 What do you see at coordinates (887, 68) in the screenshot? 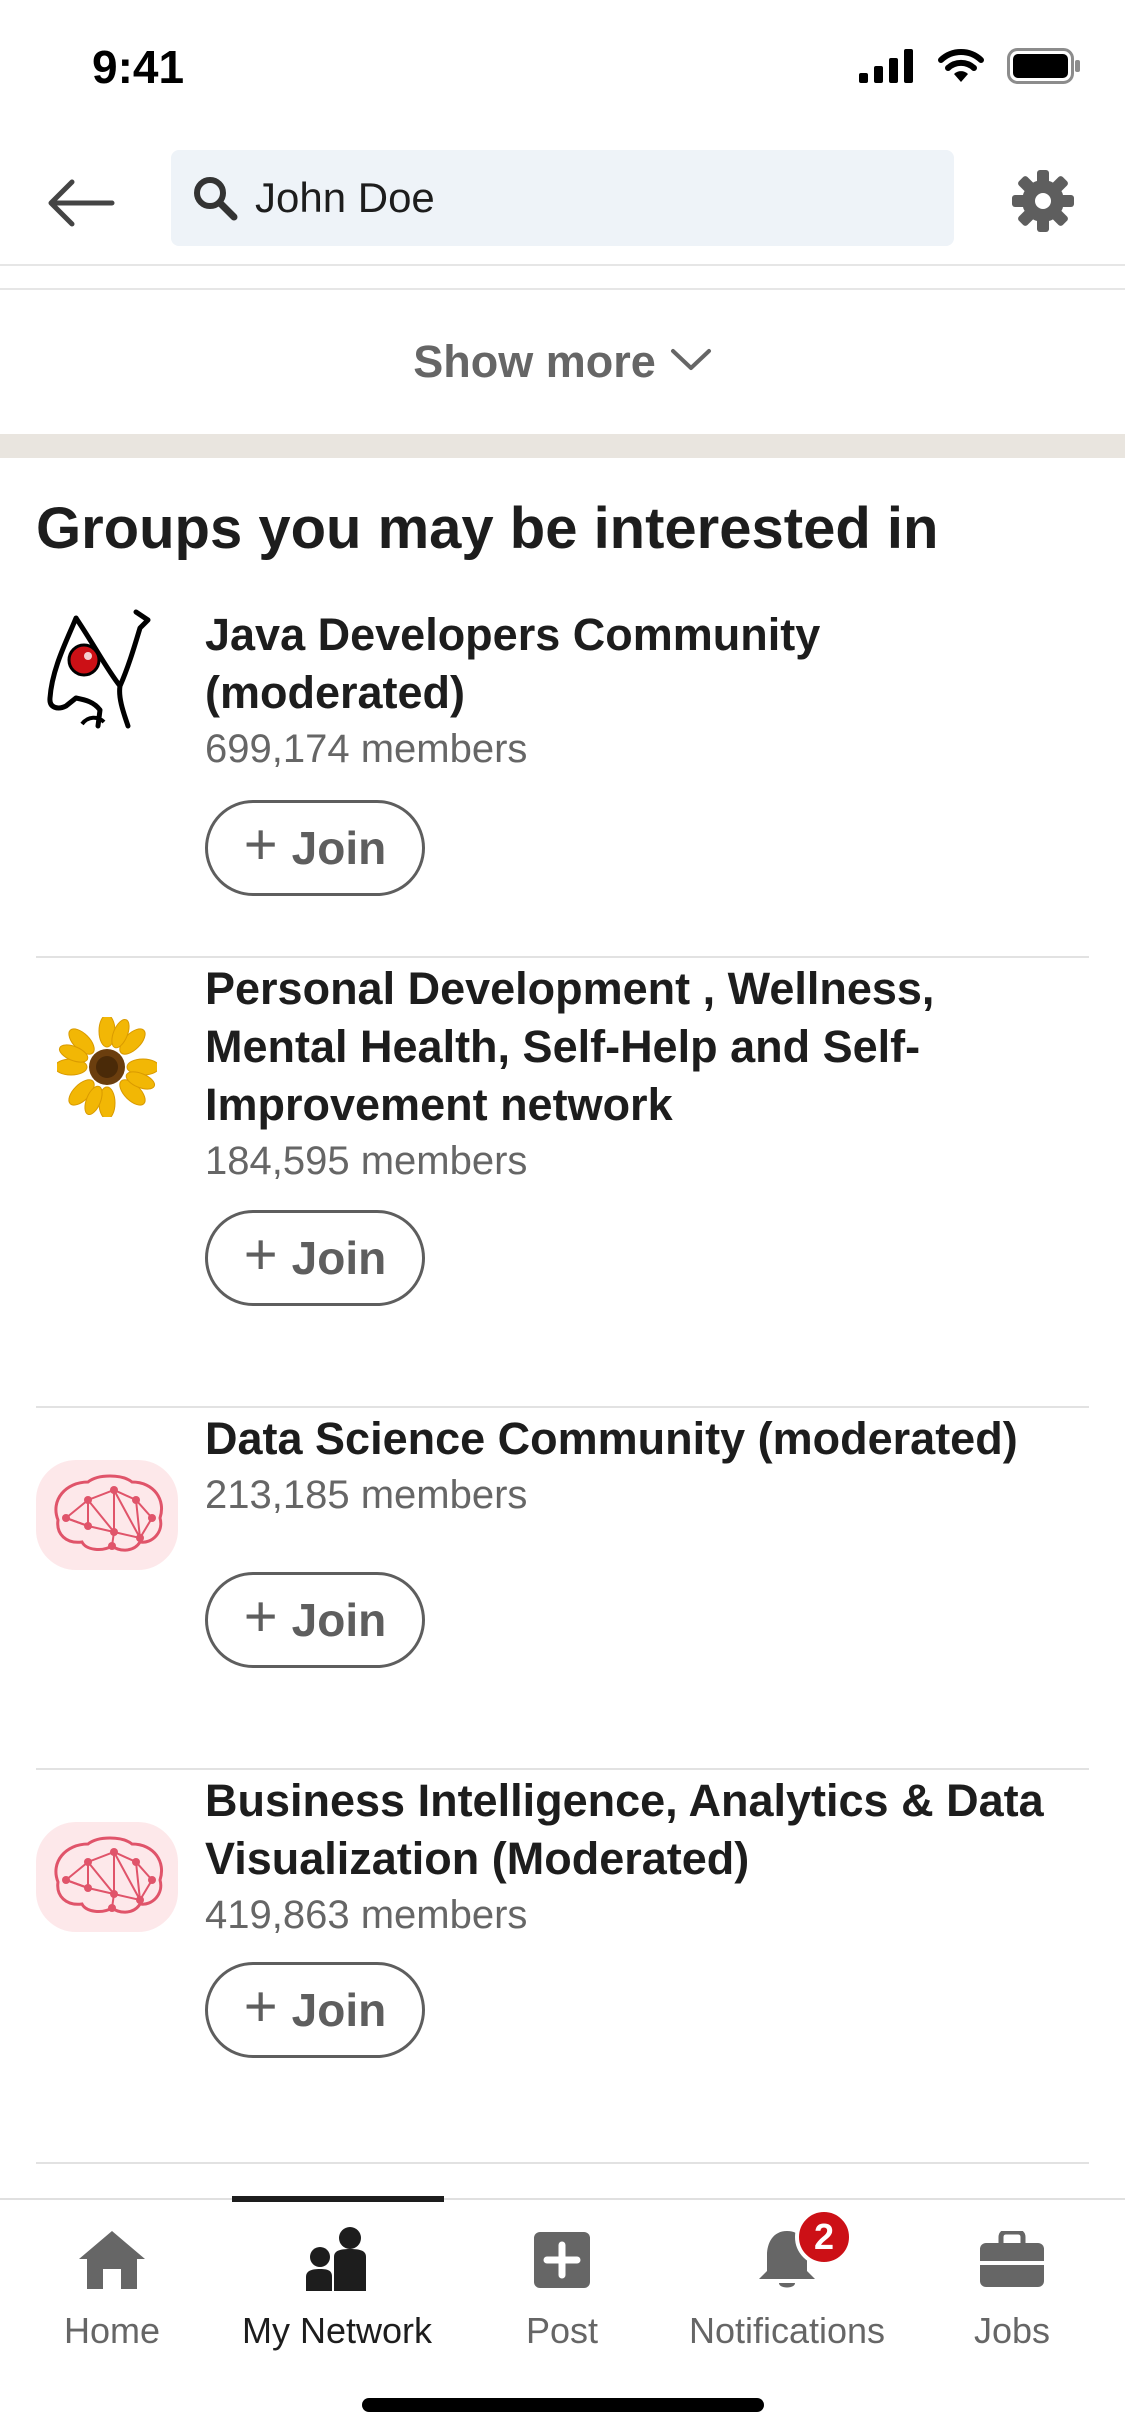
I see `cellular-signal-icon` at bounding box center [887, 68].